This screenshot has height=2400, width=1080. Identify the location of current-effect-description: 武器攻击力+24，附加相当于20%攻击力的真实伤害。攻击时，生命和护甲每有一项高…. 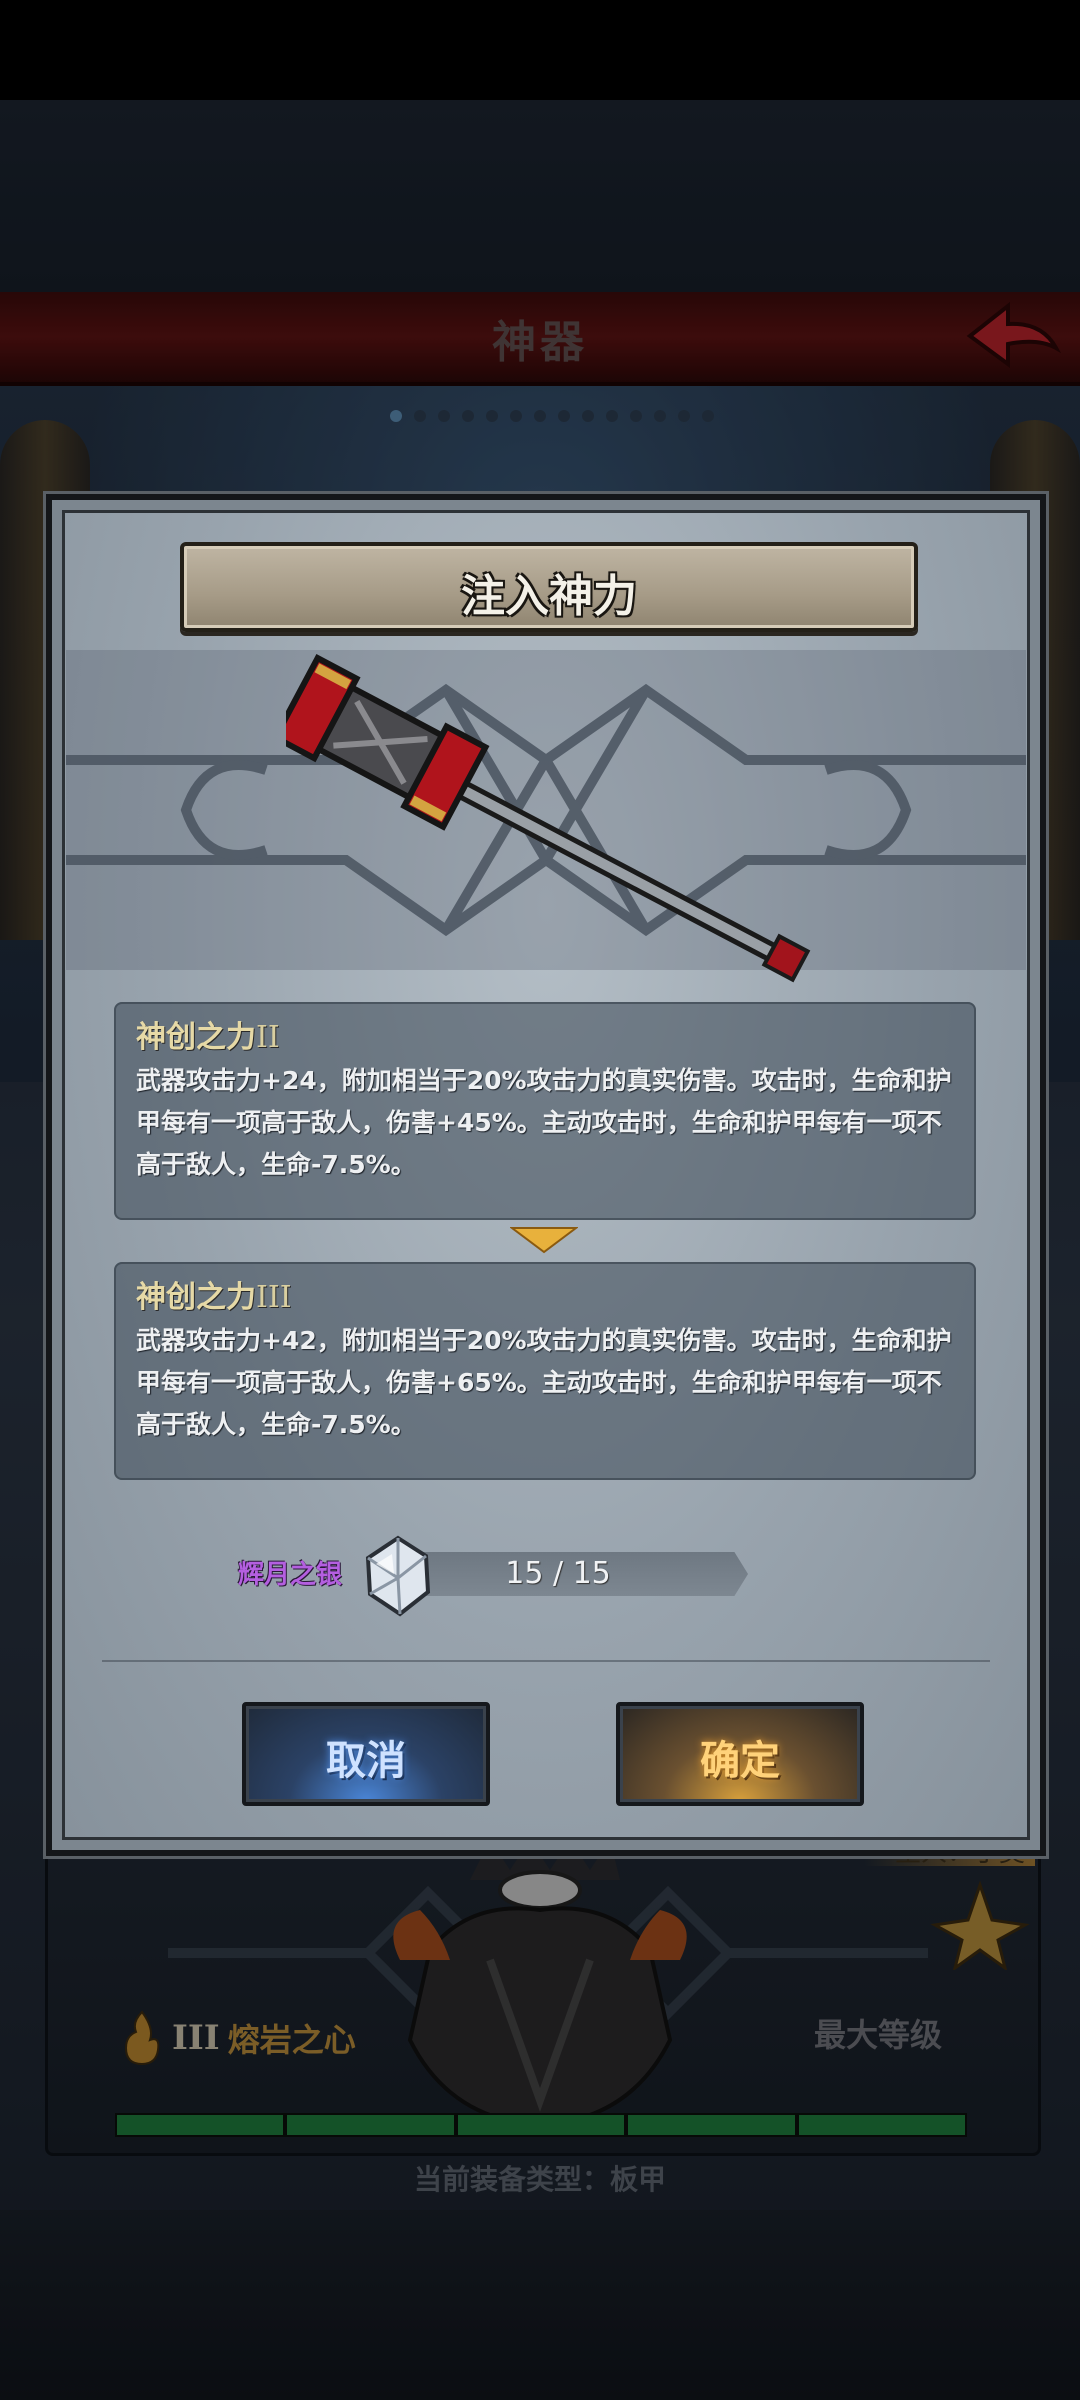
(544, 1122).